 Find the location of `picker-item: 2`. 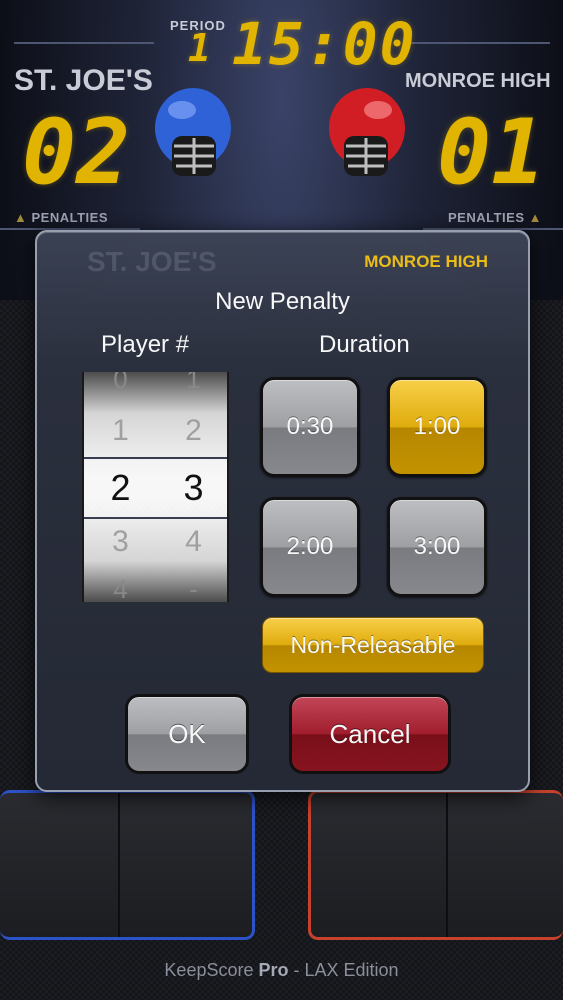

picker-item: 2 is located at coordinates (192, 431).